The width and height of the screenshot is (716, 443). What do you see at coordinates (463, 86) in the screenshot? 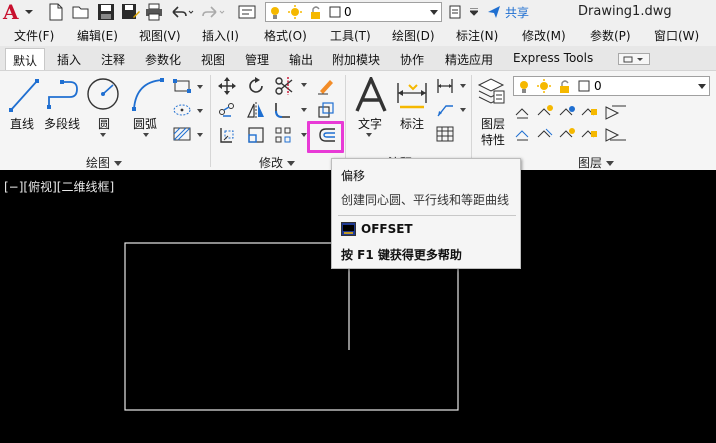
I see `linear-dropdown-icon` at bounding box center [463, 86].